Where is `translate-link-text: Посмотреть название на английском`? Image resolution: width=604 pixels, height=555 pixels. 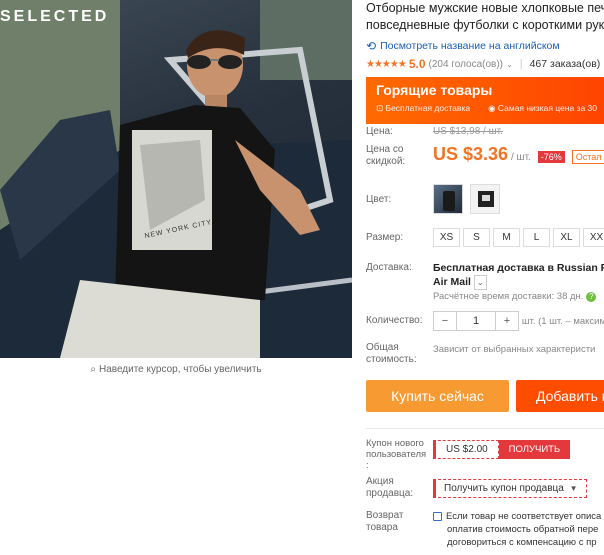
translate-link-text: Посмотреть название на английском is located at coordinates (470, 46).